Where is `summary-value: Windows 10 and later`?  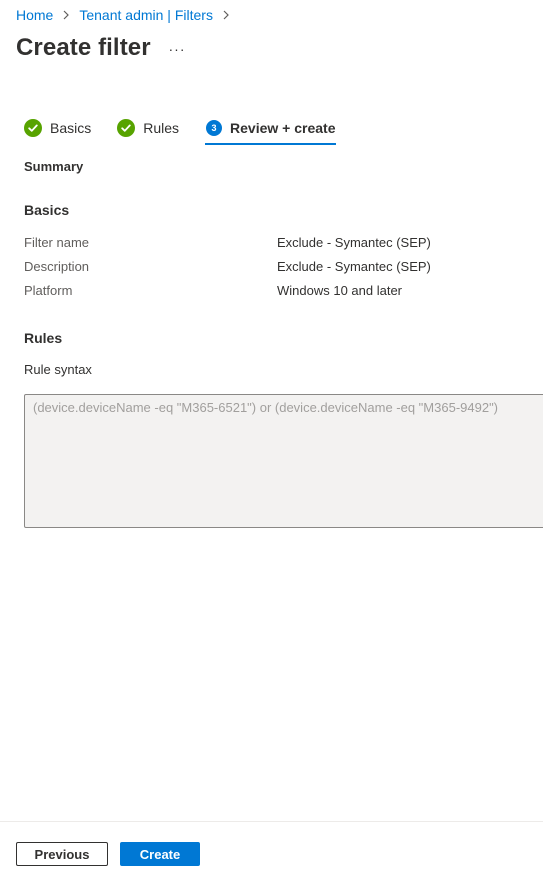 summary-value: Windows 10 and later is located at coordinates (340, 290).